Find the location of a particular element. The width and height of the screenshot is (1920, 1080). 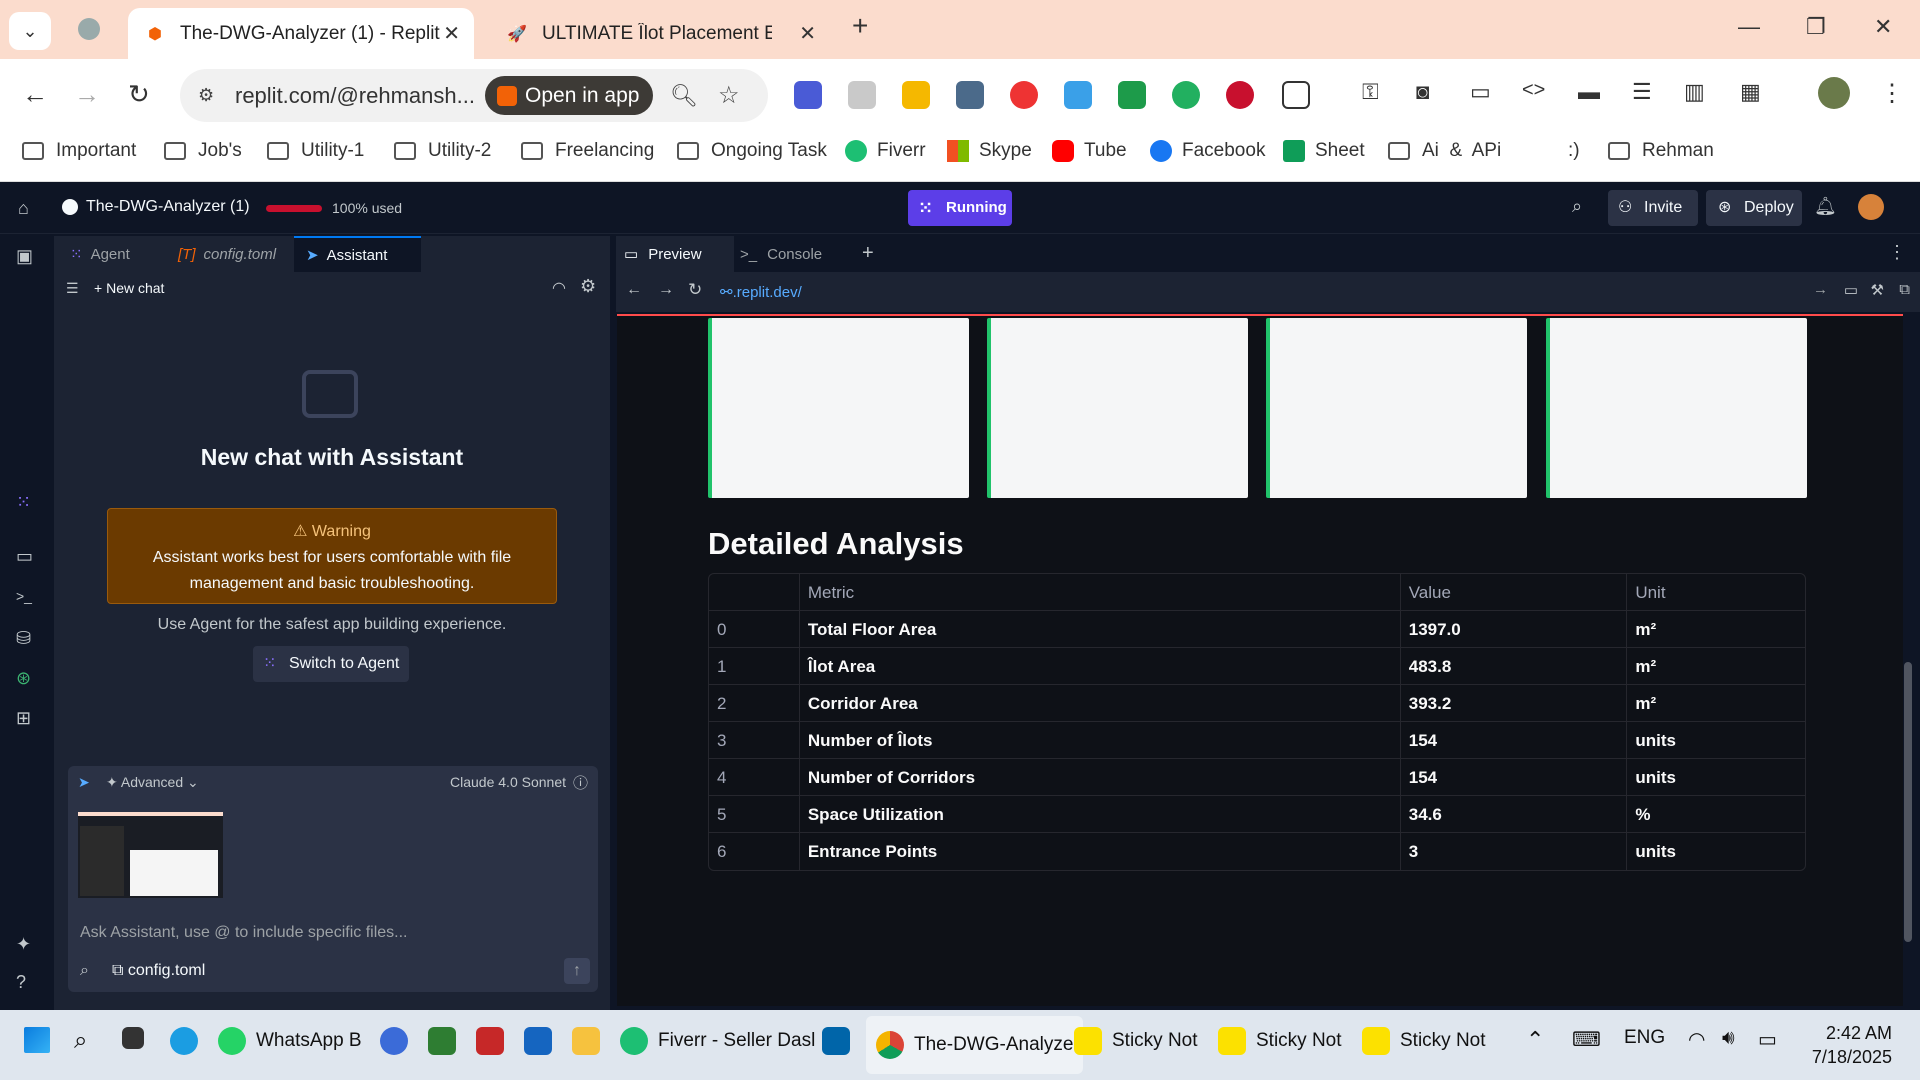

bookmark-folder: Ai & APi is located at coordinates (1444, 151).